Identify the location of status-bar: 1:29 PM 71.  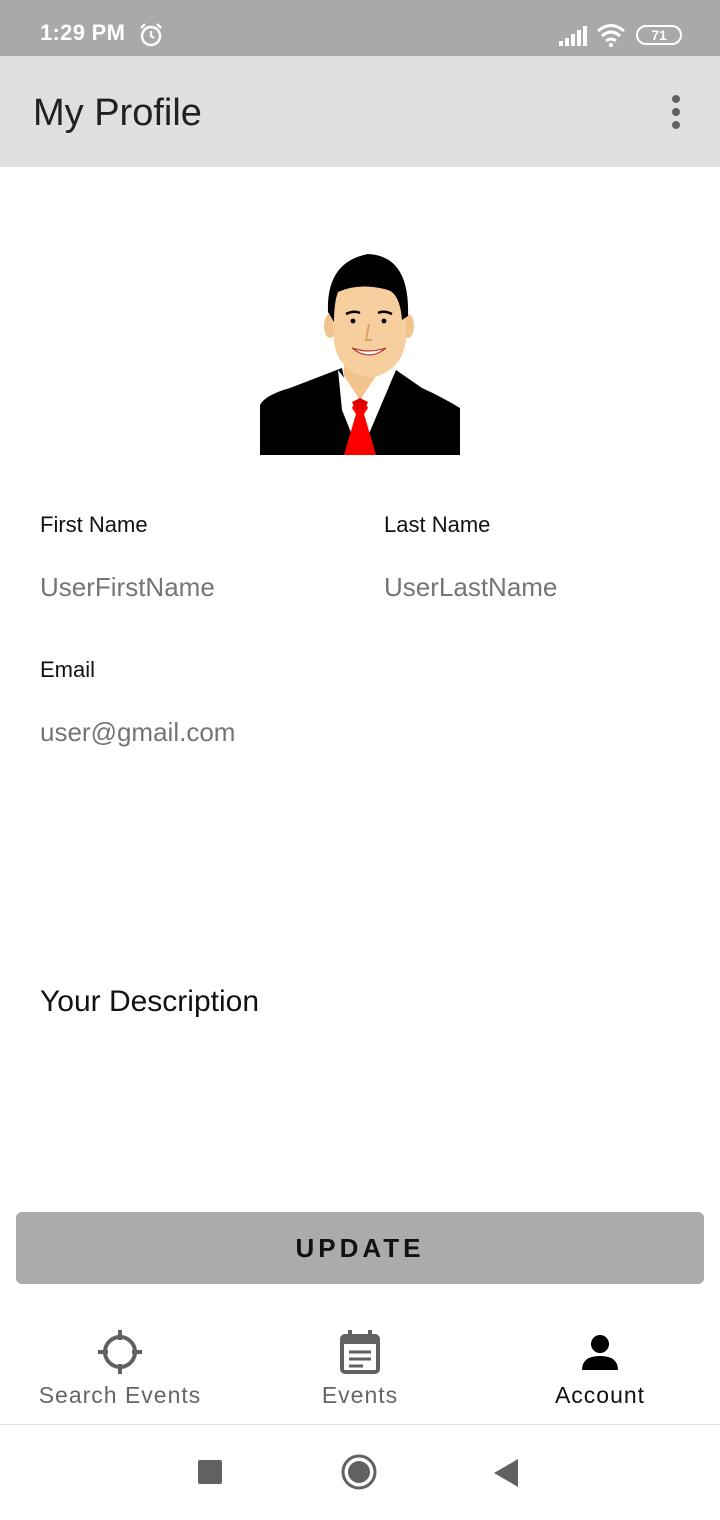
(360, 28).